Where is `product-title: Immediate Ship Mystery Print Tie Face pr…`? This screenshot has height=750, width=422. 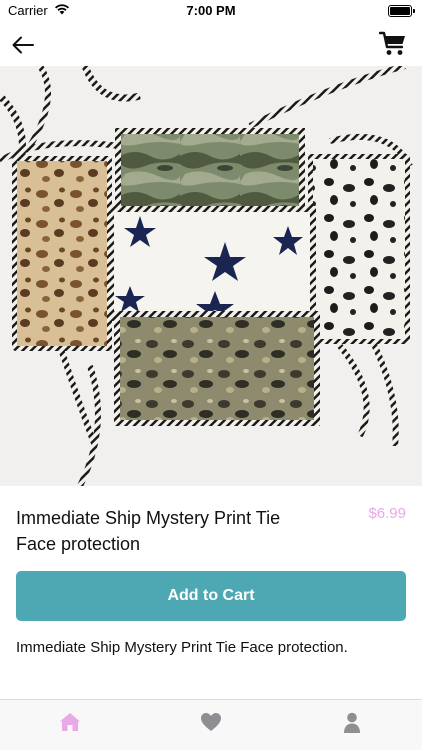
product-title: Immediate Ship Mystery Print Tie Face pr… is located at coordinates (148, 531).